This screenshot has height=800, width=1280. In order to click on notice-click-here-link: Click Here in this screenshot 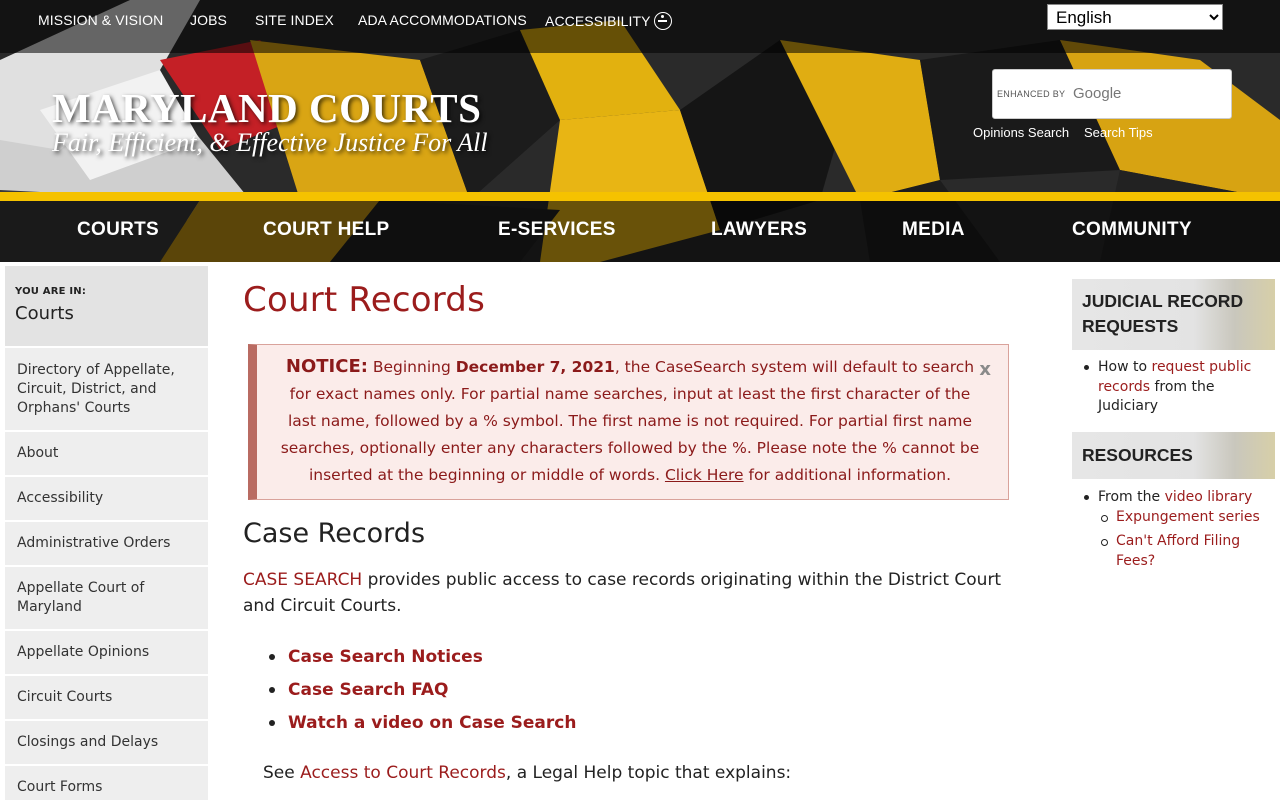, I will do `click(704, 475)`.